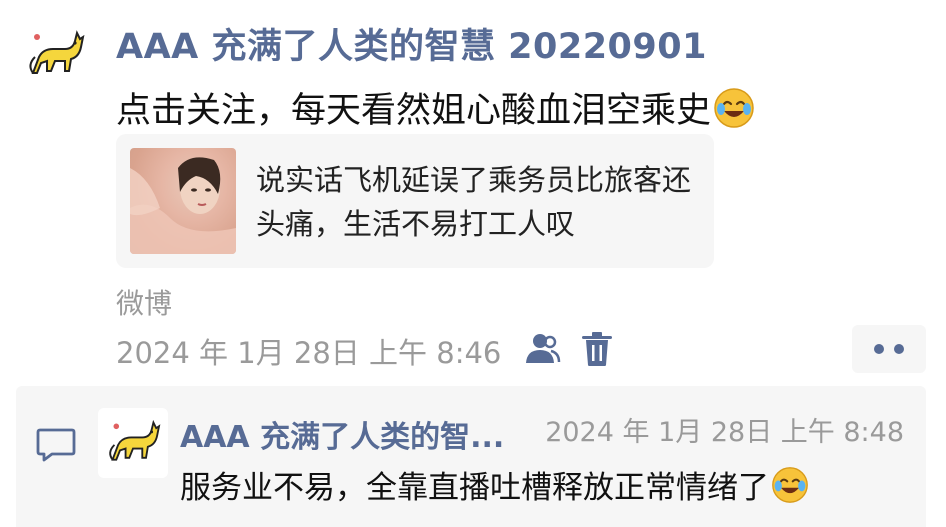 Image resolution: width=946 pixels, height=527 pixels. Describe the element at coordinates (879, 349) in the screenshot. I see `more-icon` at that location.